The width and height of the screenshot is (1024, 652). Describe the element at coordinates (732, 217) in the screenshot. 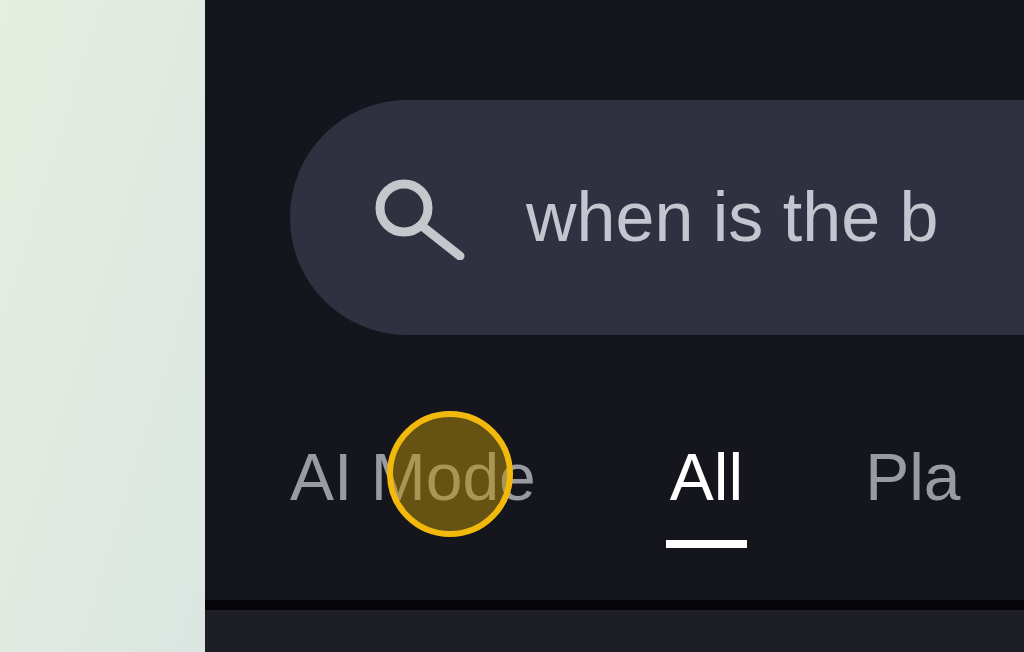

I see `search-query: when is the b` at that location.